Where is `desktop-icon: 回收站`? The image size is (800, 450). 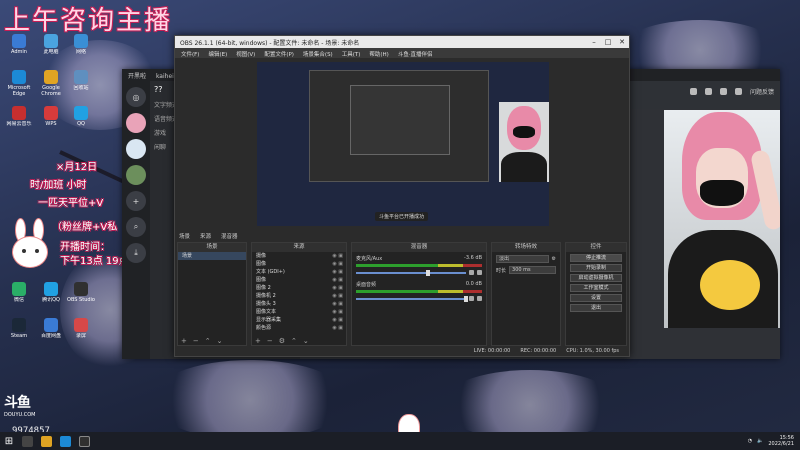 desktop-icon: 回收站 is located at coordinates (81, 83).